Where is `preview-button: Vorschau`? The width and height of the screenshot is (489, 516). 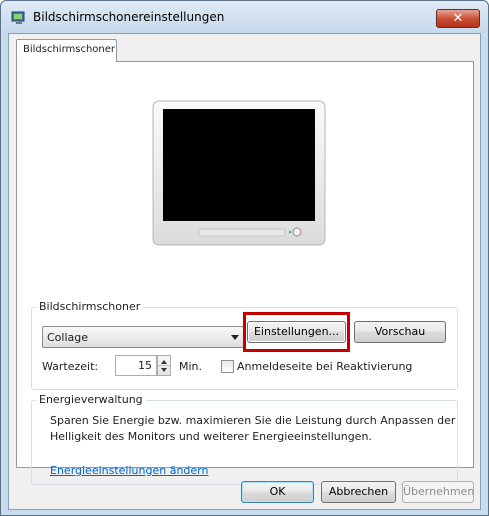 preview-button: Vorschau is located at coordinates (400, 332).